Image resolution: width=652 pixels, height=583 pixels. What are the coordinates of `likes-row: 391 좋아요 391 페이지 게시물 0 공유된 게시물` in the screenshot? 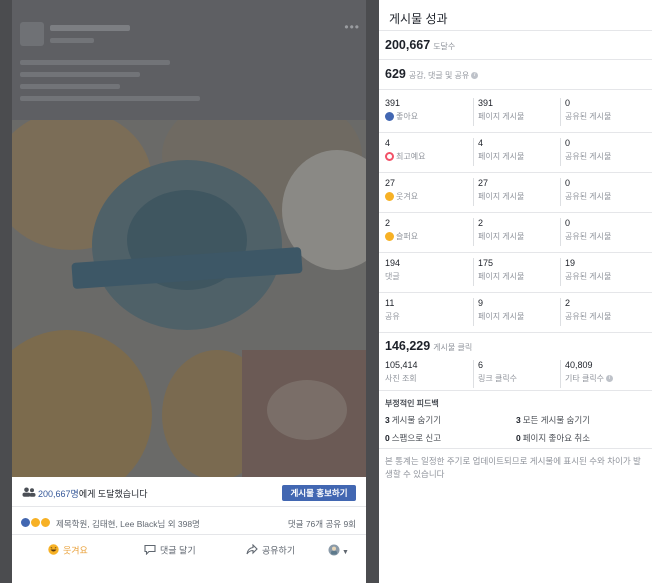 It's located at (515, 112).